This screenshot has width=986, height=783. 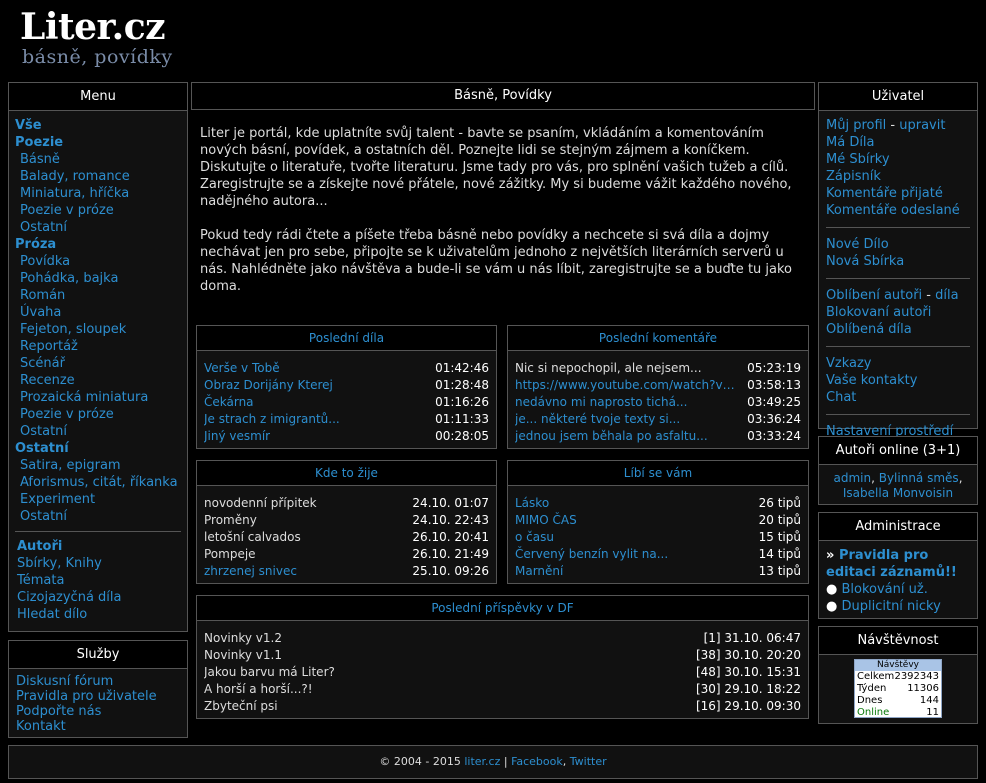 I want to click on row-title: o času, so click(x=534, y=537).